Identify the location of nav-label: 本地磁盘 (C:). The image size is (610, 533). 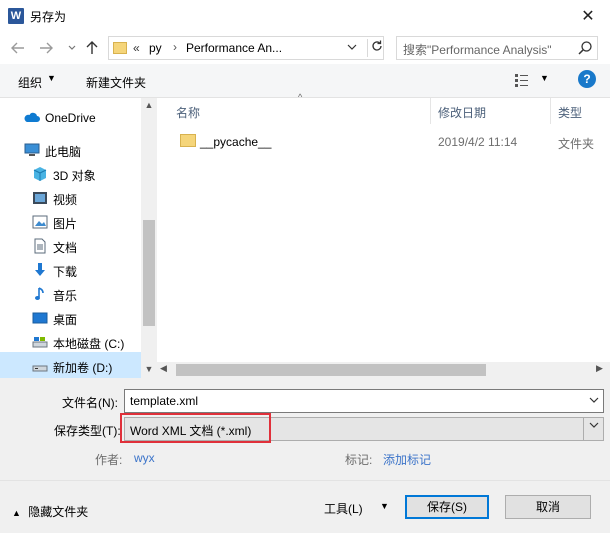
(89, 344).